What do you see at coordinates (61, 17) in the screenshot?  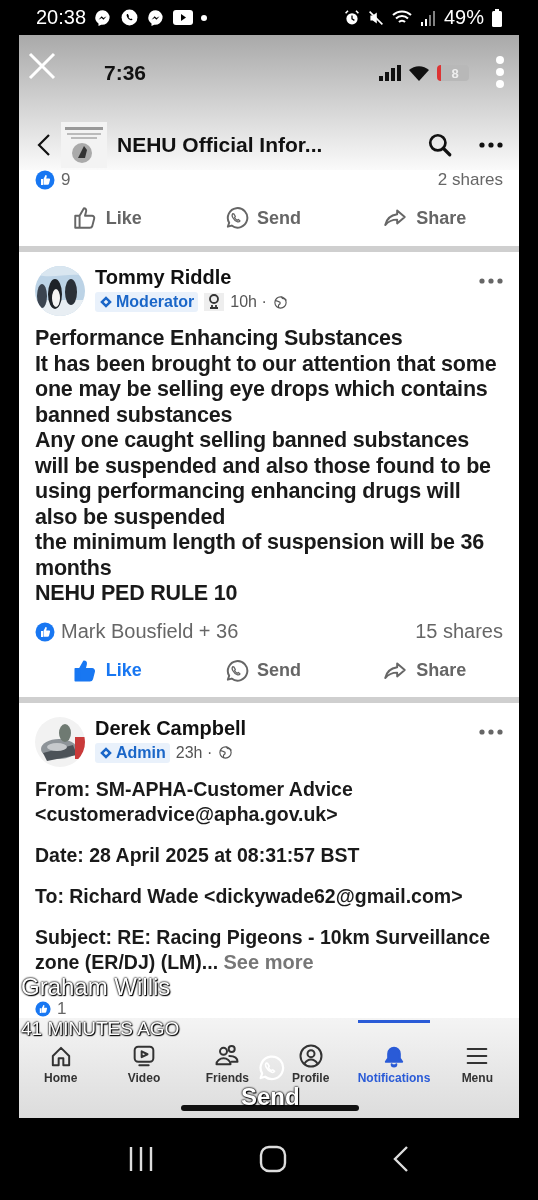 I see `clock-time: 20:38` at bounding box center [61, 17].